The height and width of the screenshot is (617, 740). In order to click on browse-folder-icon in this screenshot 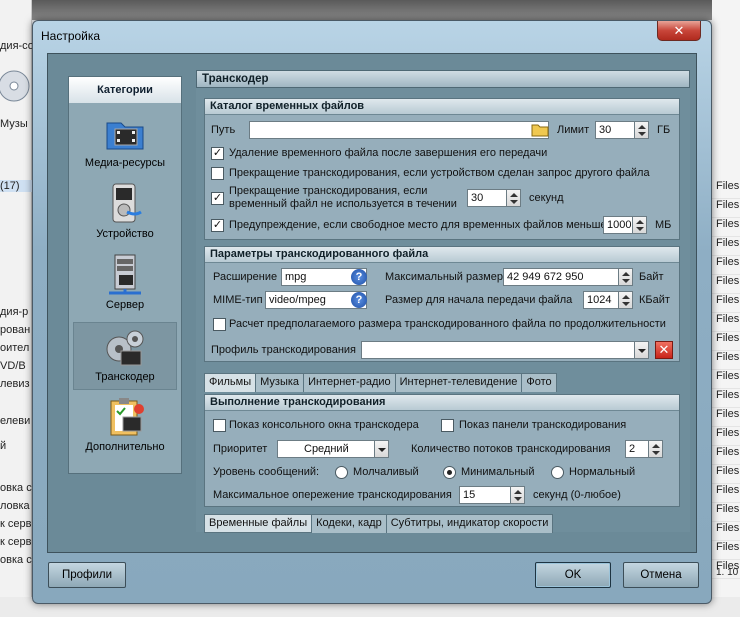, I will do `click(540, 130)`.